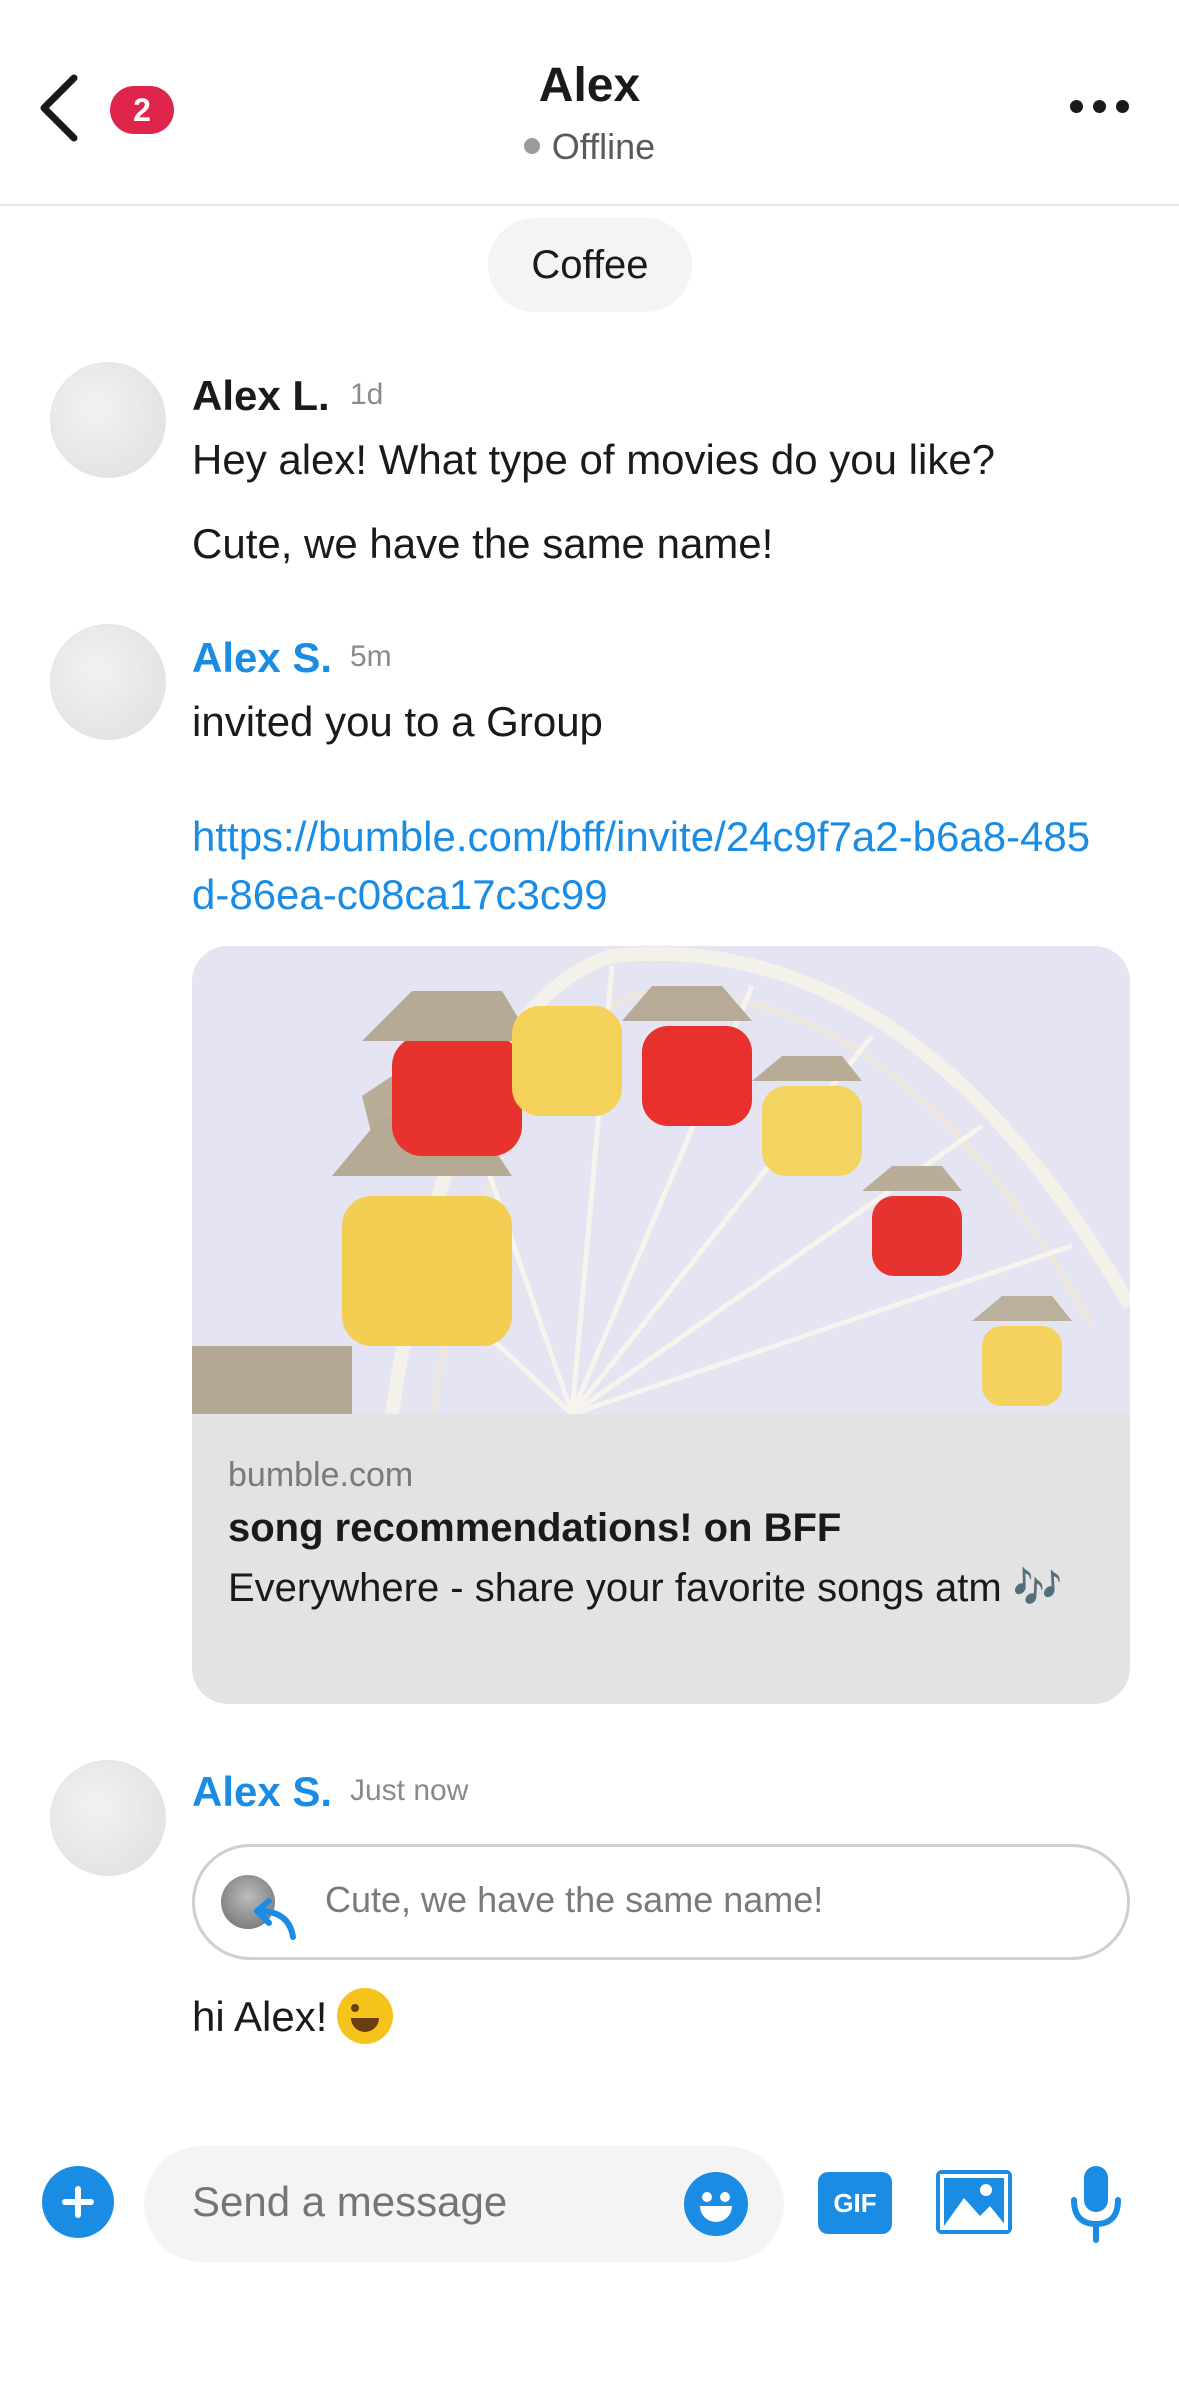 The width and height of the screenshot is (1179, 2396). What do you see at coordinates (707, 2197) in the screenshot?
I see `smiley-icon` at bounding box center [707, 2197].